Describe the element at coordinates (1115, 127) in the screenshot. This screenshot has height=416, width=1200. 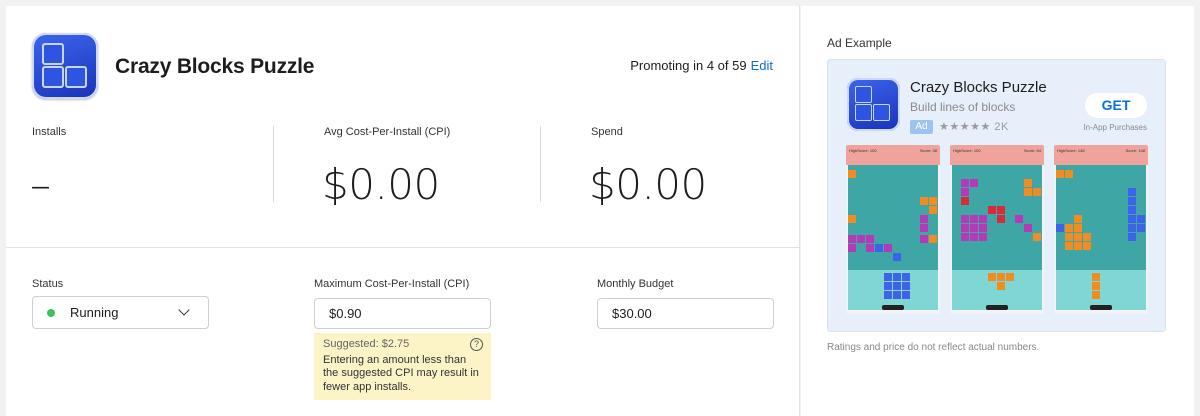
I see `in-app-purchases-label: In-App Purchases` at that location.